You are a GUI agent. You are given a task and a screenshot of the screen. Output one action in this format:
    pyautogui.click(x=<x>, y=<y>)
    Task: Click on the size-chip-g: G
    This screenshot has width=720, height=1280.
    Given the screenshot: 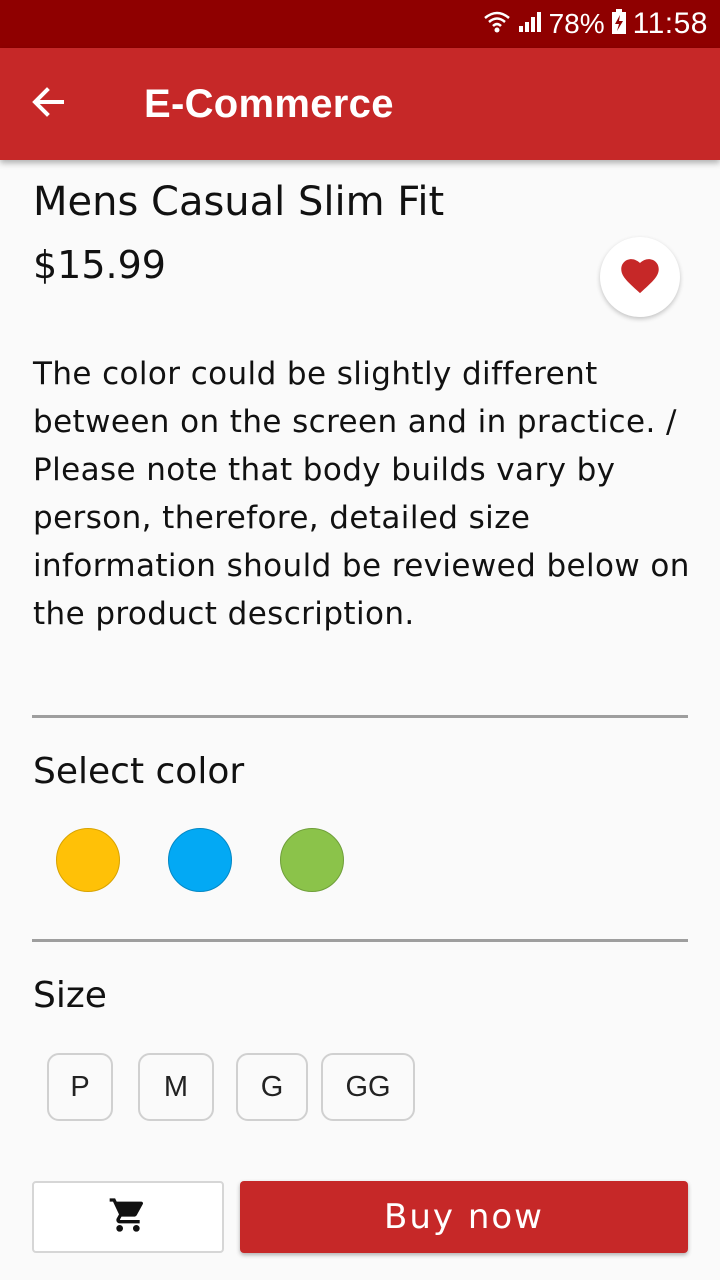 What is the action you would take?
    pyautogui.click(x=272, y=1087)
    